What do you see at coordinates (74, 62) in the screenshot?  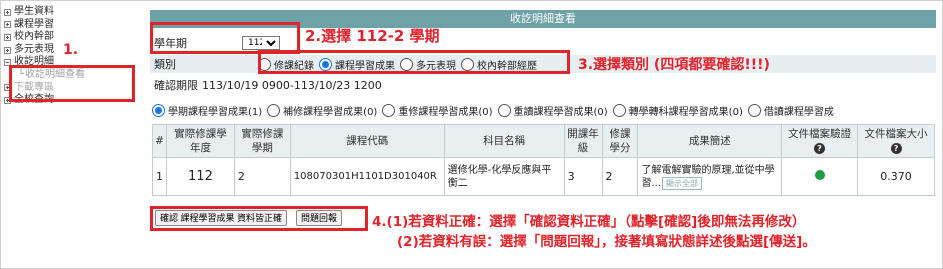 I see `sidebar-item-receipt: 收訖明細` at bounding box center [74, 62].